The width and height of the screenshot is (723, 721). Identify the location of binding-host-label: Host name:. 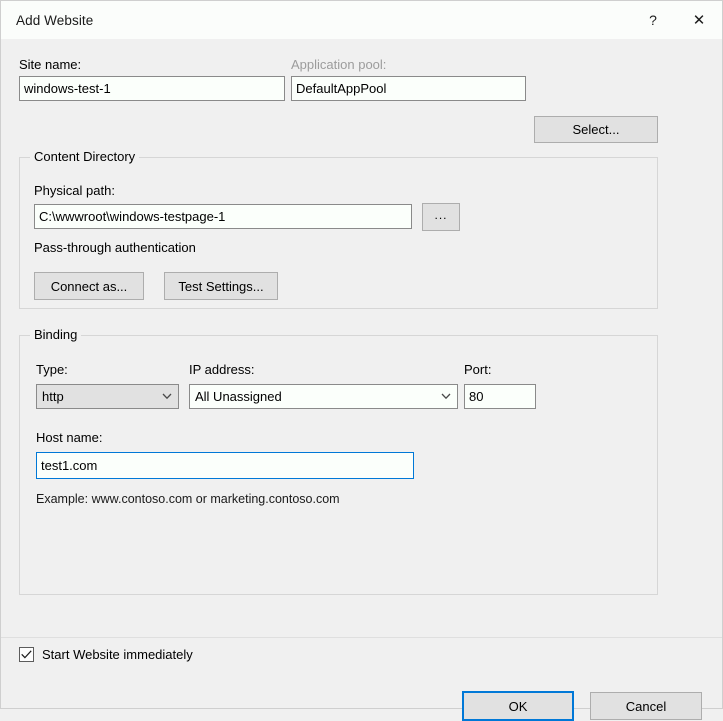
(69, 437).